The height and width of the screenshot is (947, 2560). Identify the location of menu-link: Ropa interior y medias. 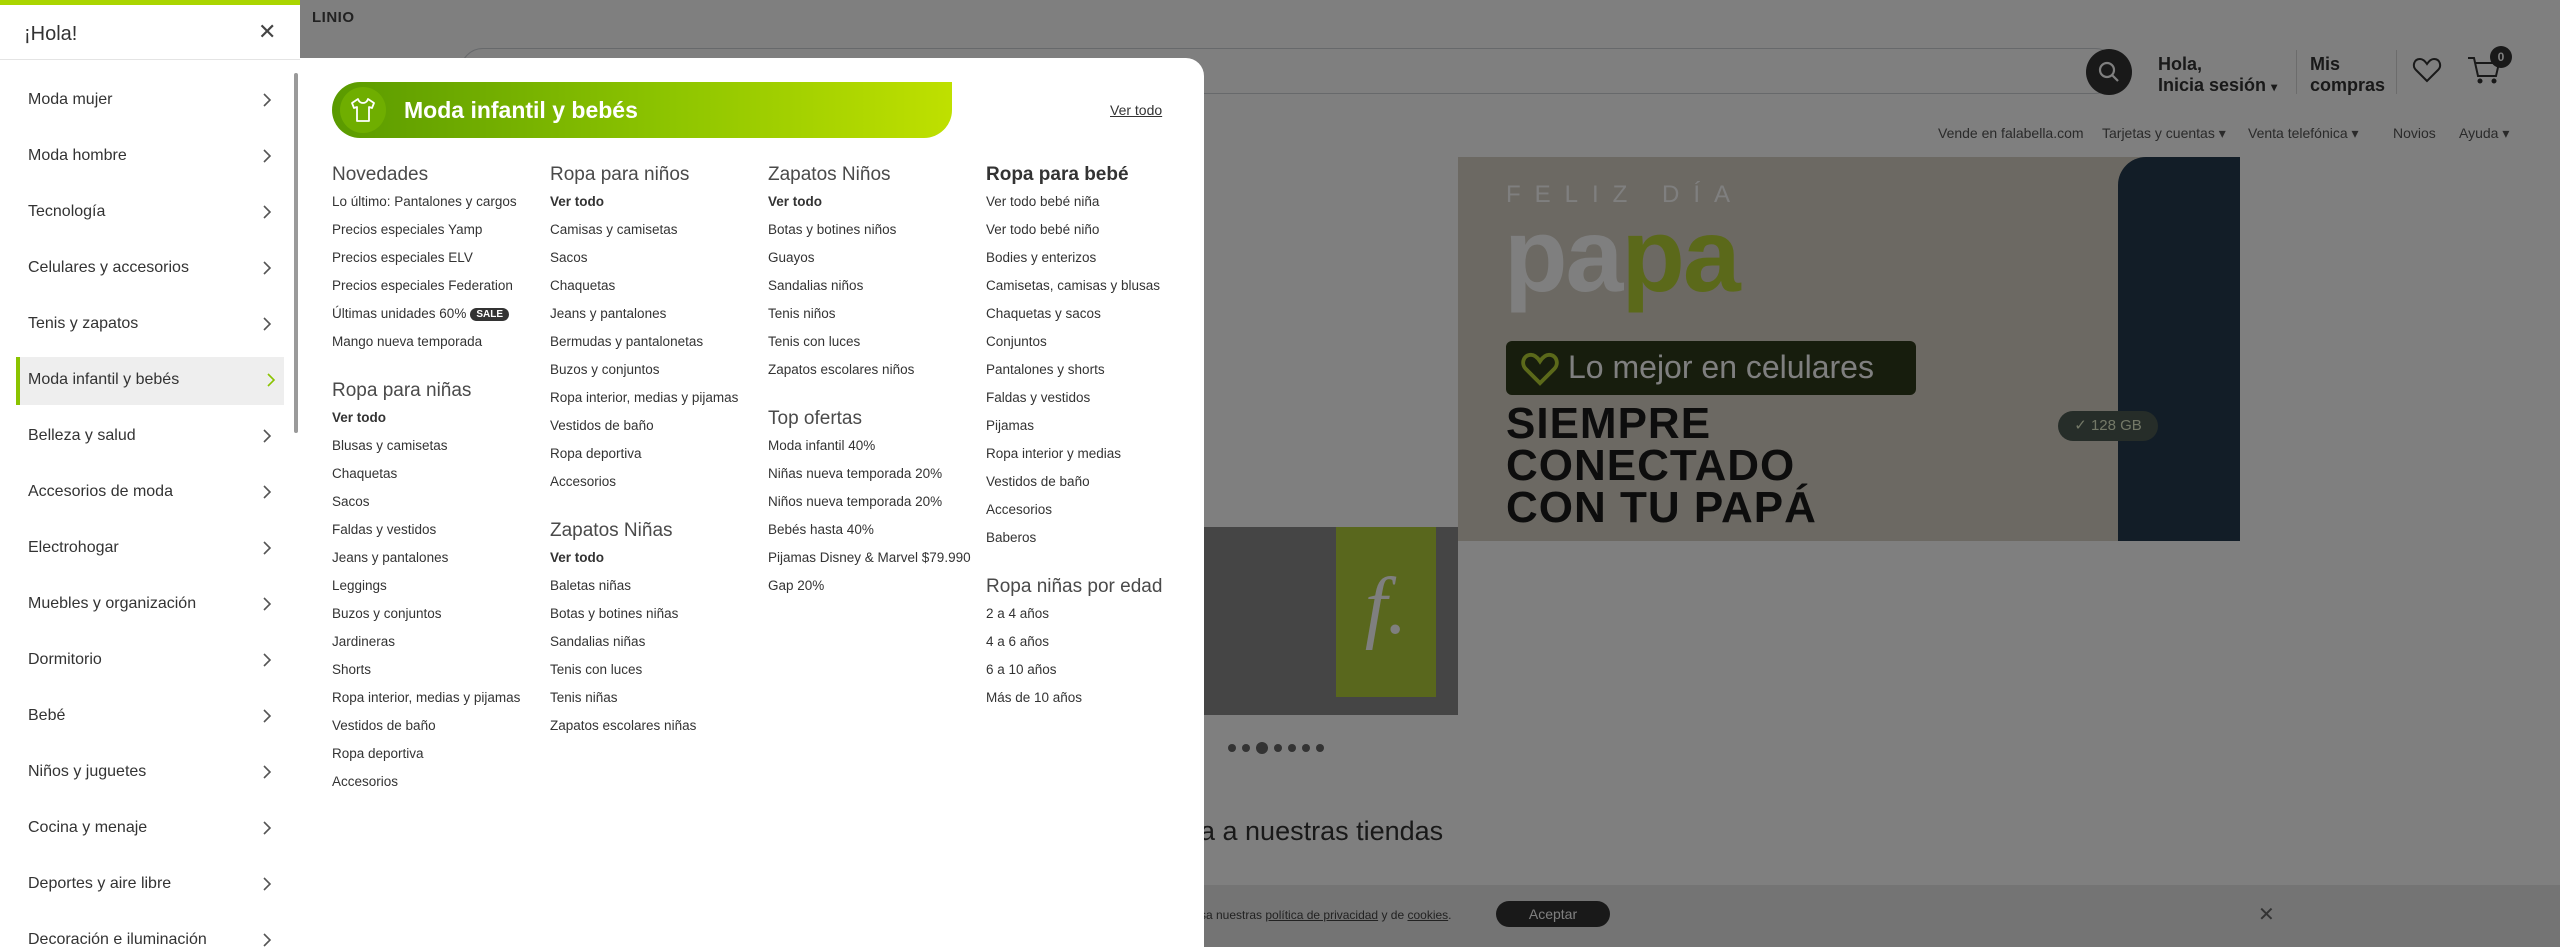
(1091, 454).